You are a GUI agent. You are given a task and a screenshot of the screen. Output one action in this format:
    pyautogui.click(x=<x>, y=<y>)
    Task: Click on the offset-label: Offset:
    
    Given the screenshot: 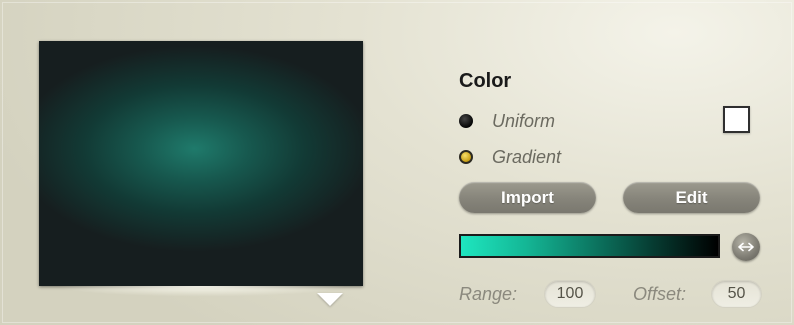 What is the action you would take?
    pyautogui.click(x=660, y=294)
    